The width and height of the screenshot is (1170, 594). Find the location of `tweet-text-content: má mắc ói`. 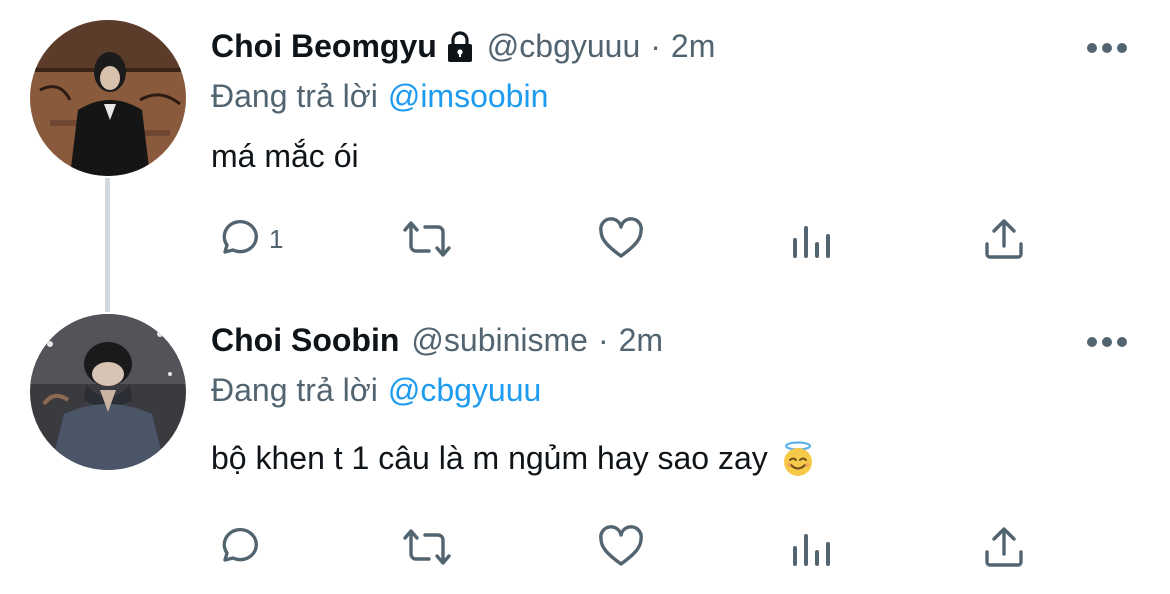

tweet-text-content: má mắc ói is located at coordinates (285, 156).